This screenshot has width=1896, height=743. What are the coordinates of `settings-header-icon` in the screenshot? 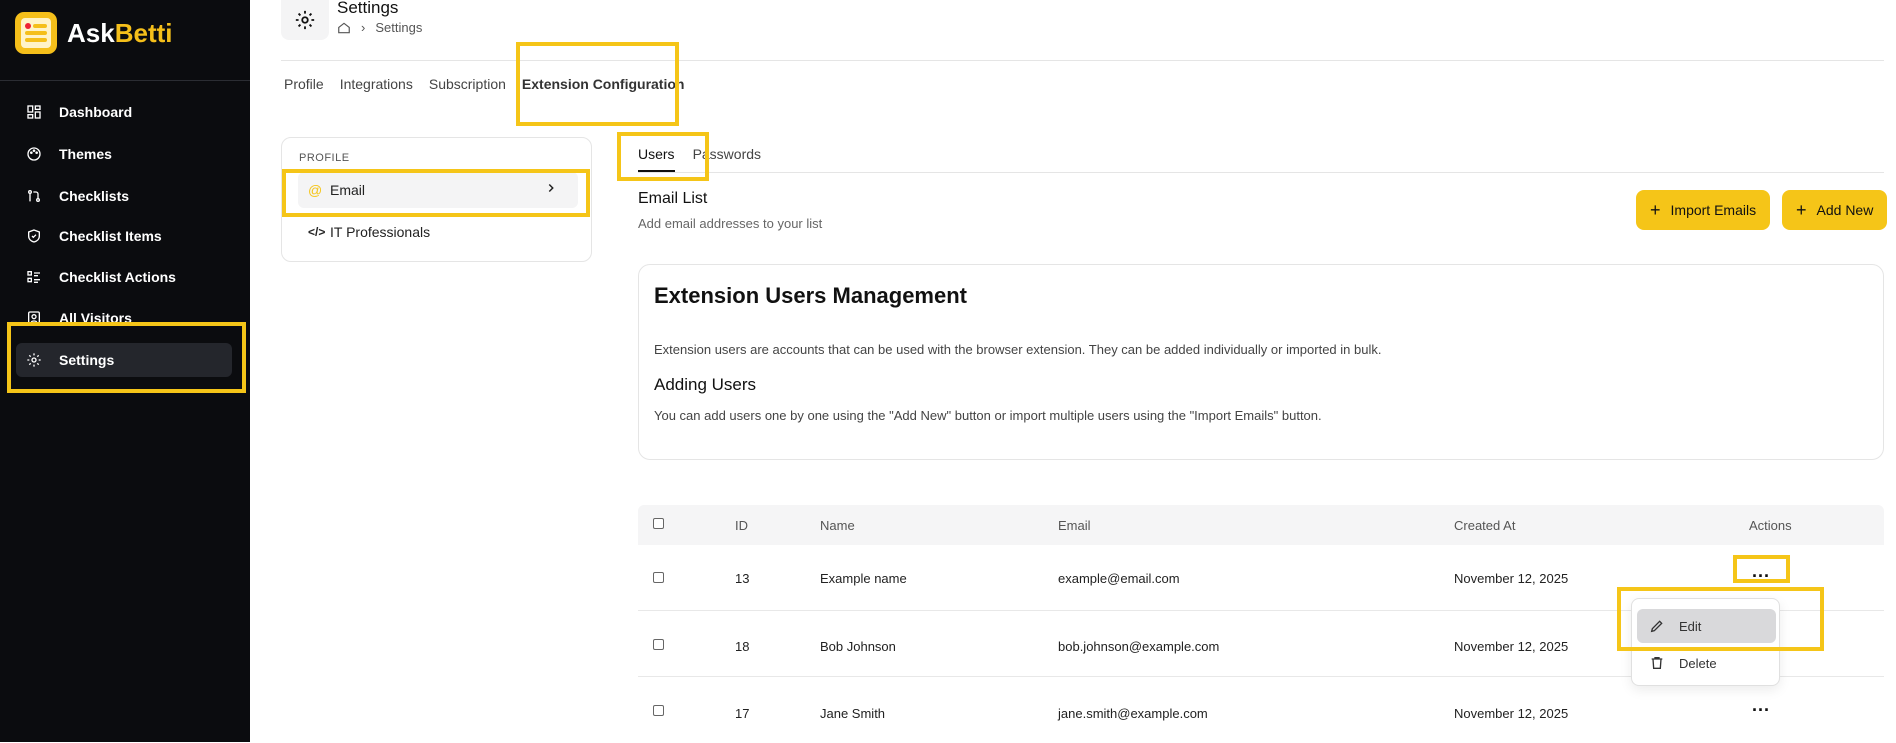 It's located at (305, 20).